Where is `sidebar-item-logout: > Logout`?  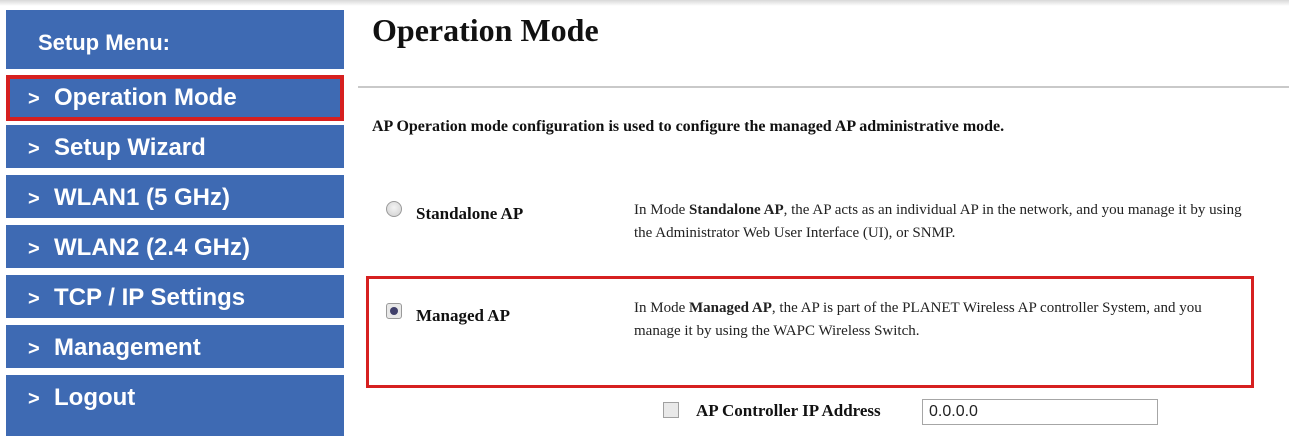
sidebar-item-logout: > Logout is located at coordinates (175, 405).